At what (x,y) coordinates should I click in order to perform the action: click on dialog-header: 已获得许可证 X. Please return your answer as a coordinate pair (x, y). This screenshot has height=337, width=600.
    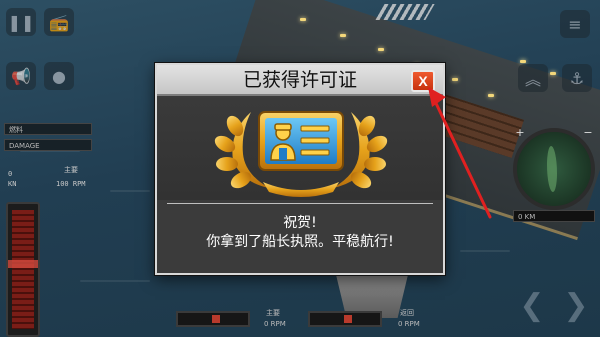
    Looking at the image, I should click on (300, 80).